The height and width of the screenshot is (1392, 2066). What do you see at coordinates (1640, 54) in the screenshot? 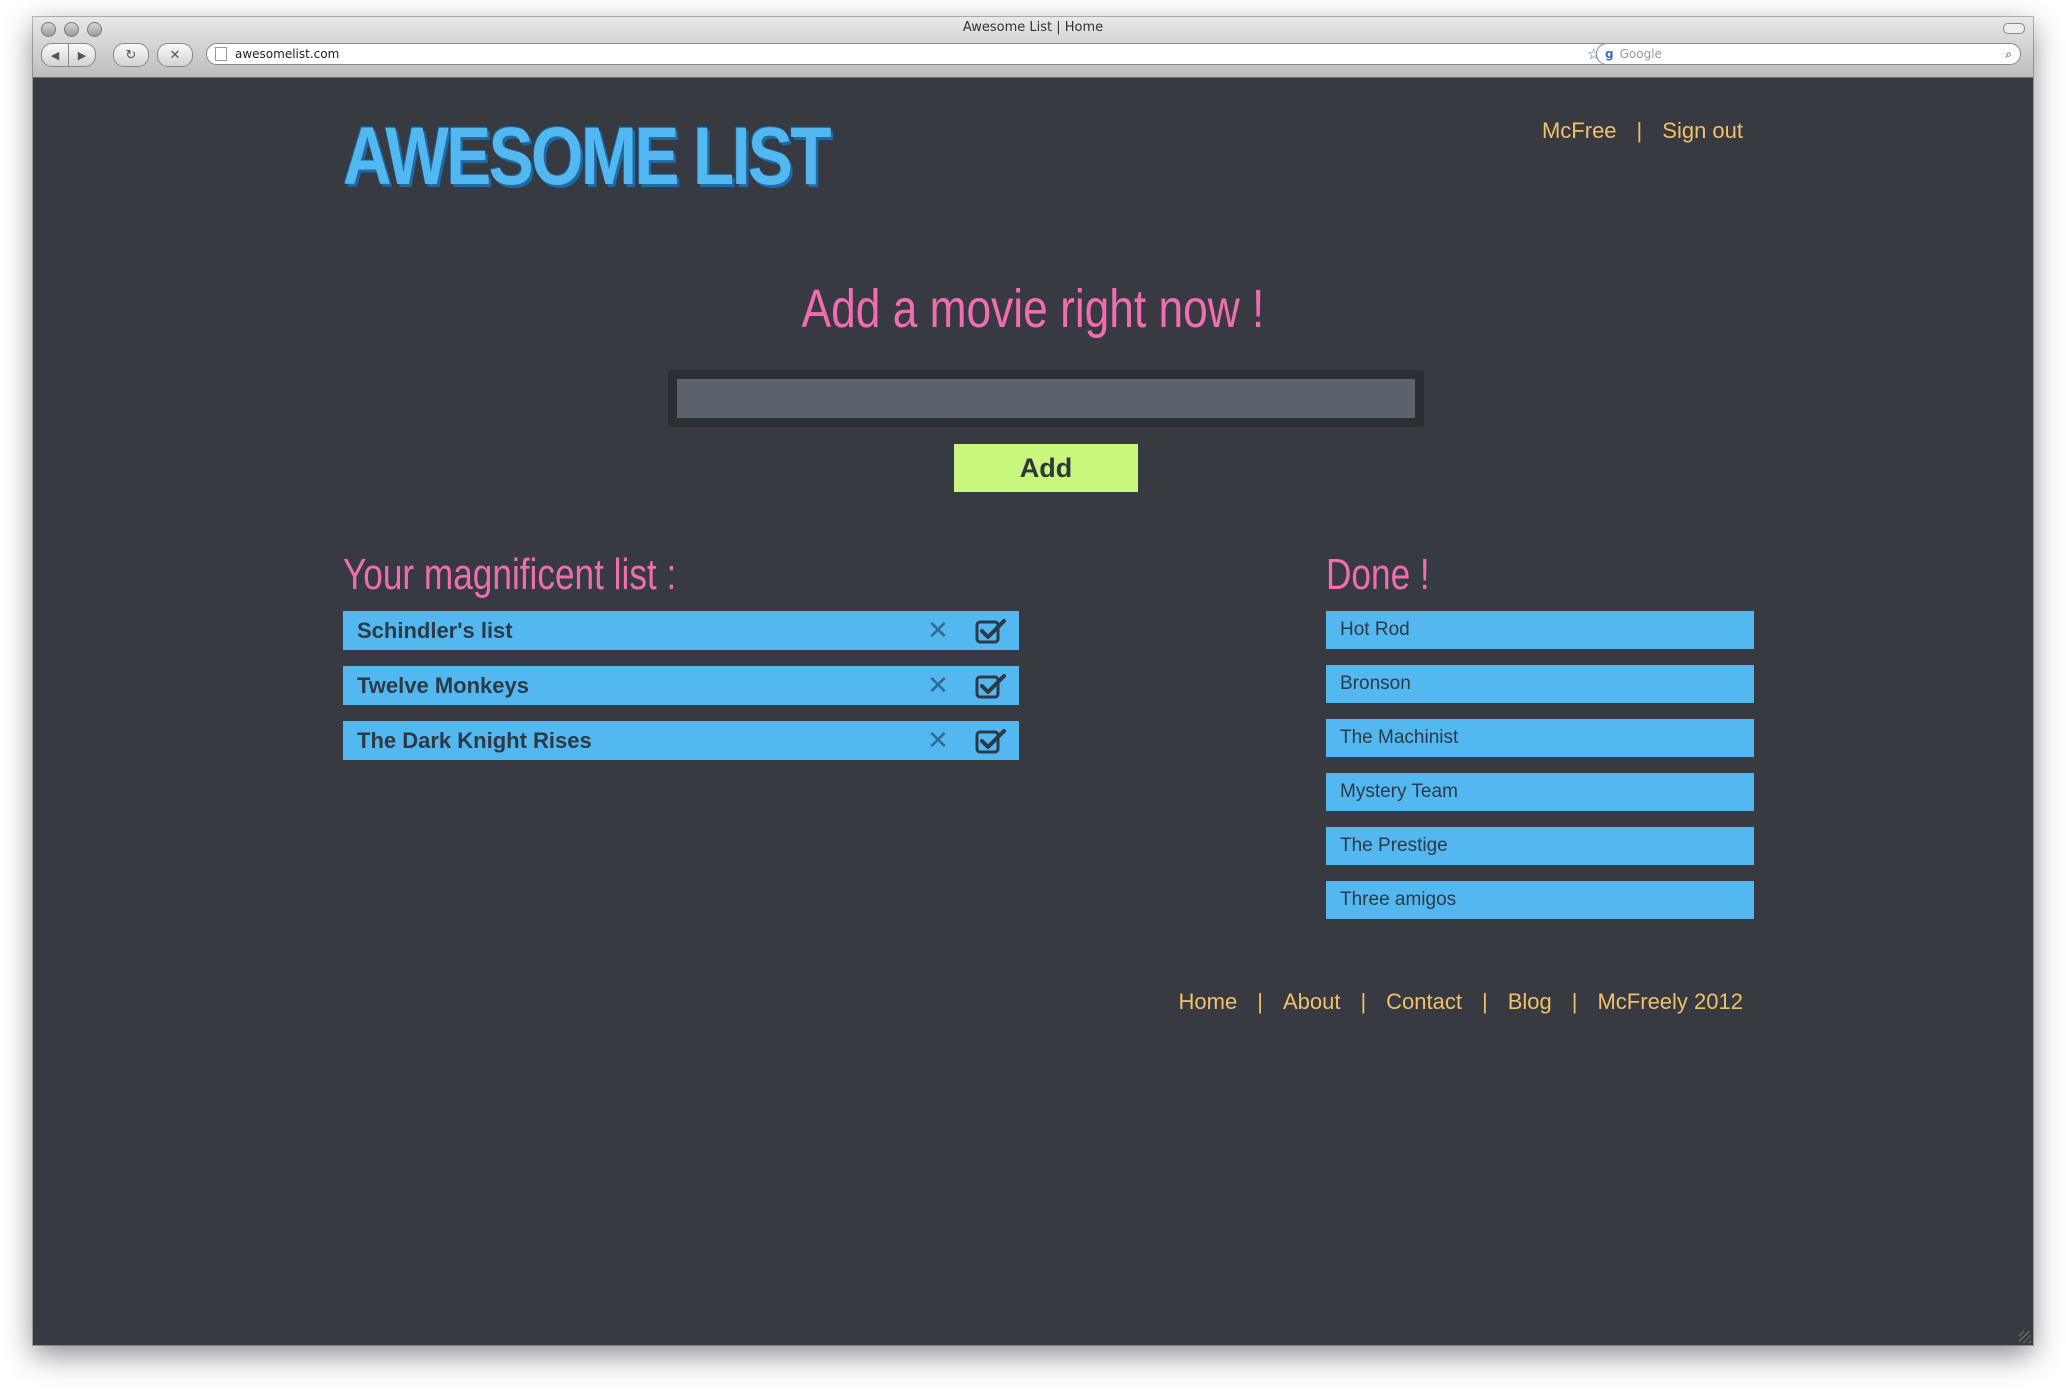
I see `search-placeholder: Google` at bounding box center [1640, 54].